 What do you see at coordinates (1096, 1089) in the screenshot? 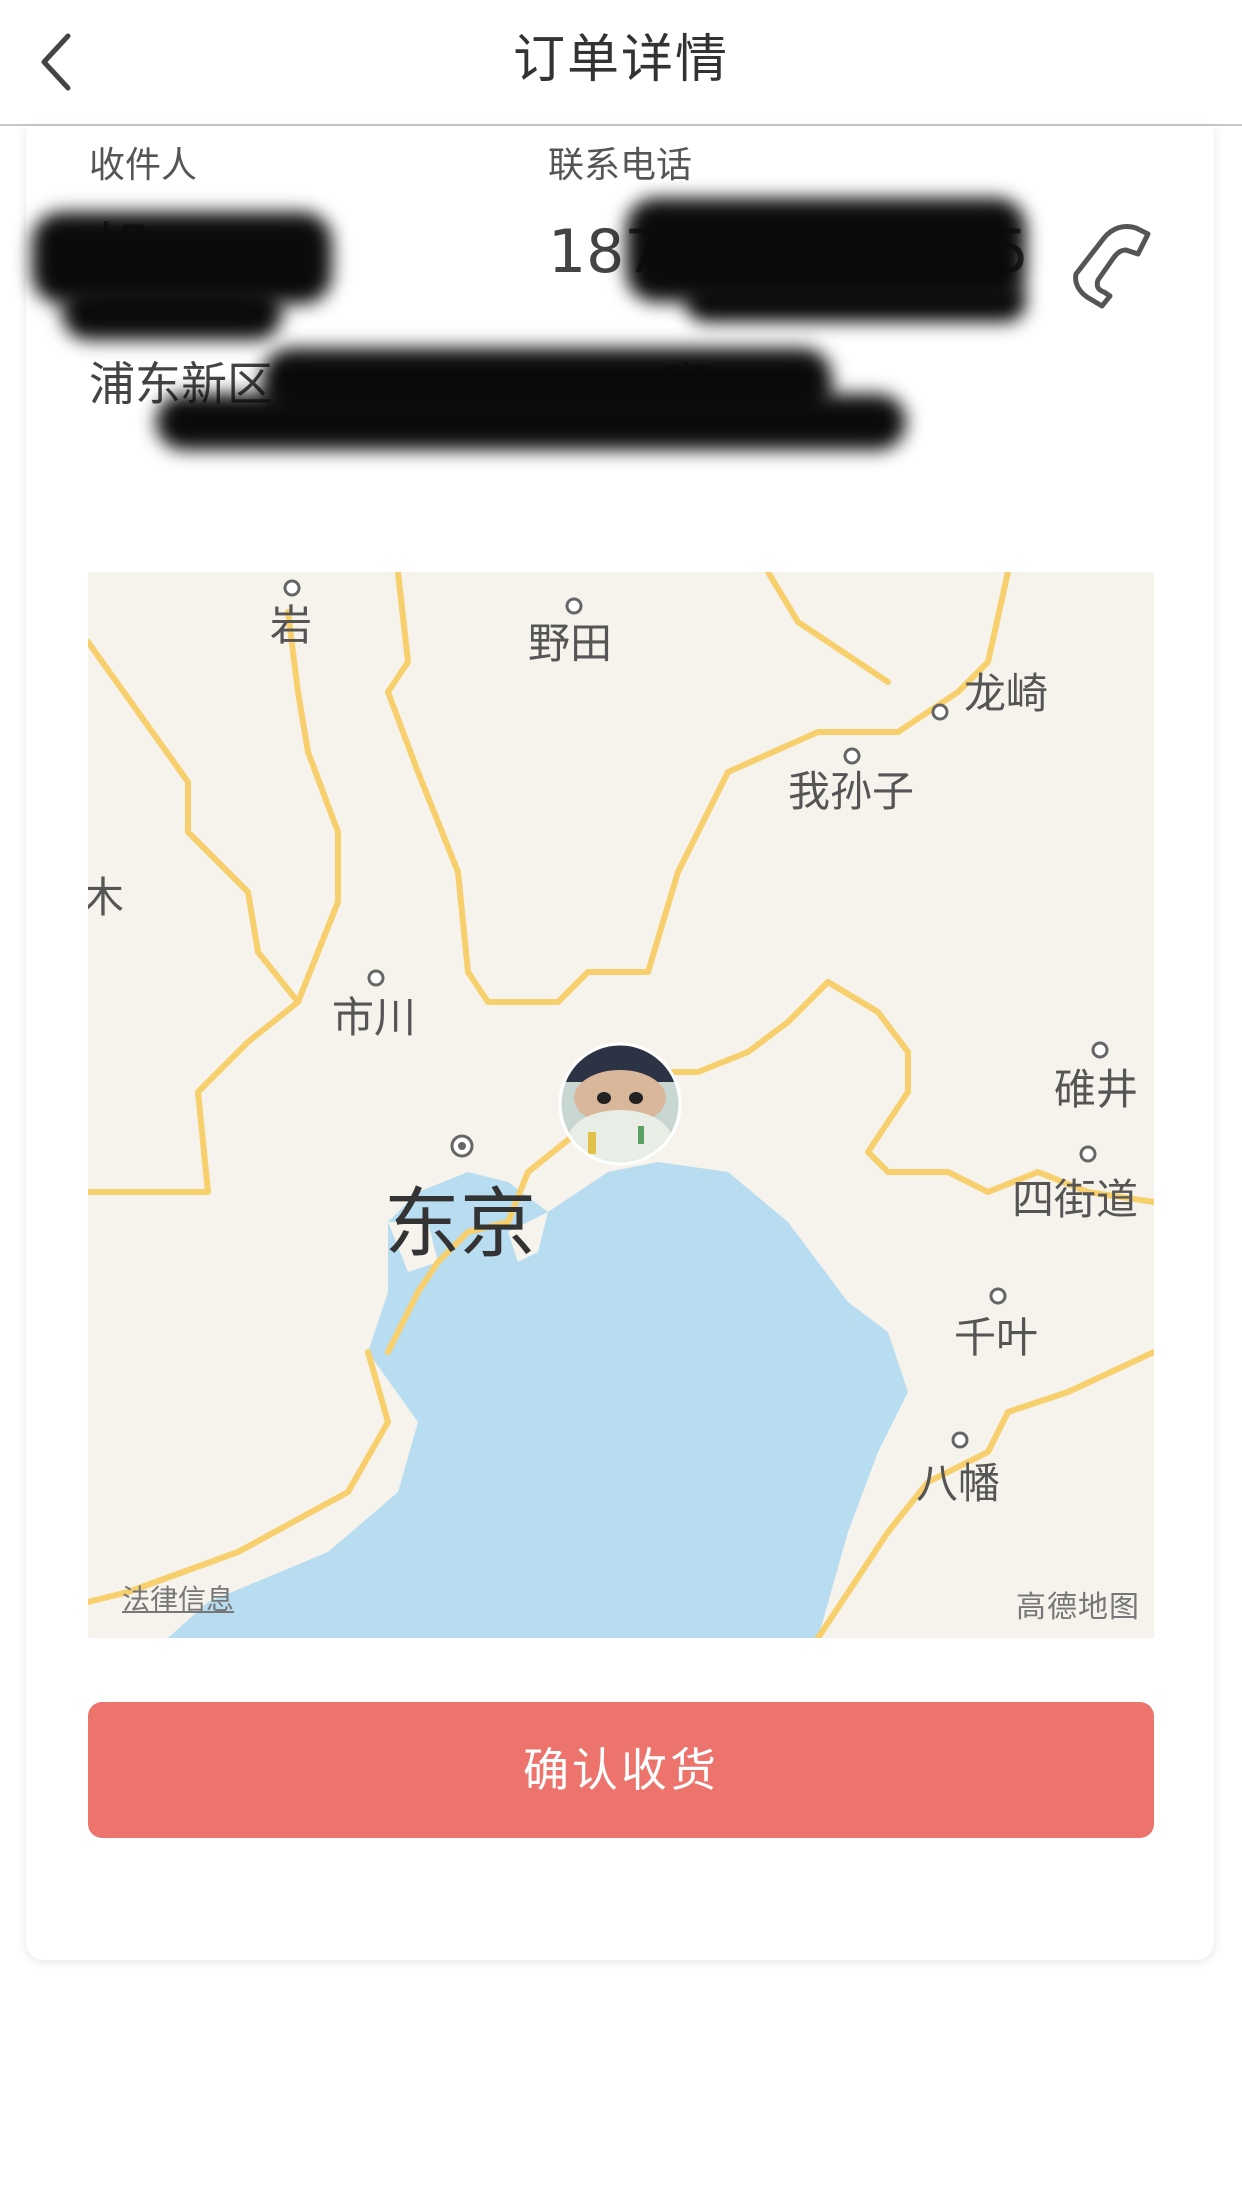
I see `map-place-label: 碓井` at bounding box center [1096, 1089].